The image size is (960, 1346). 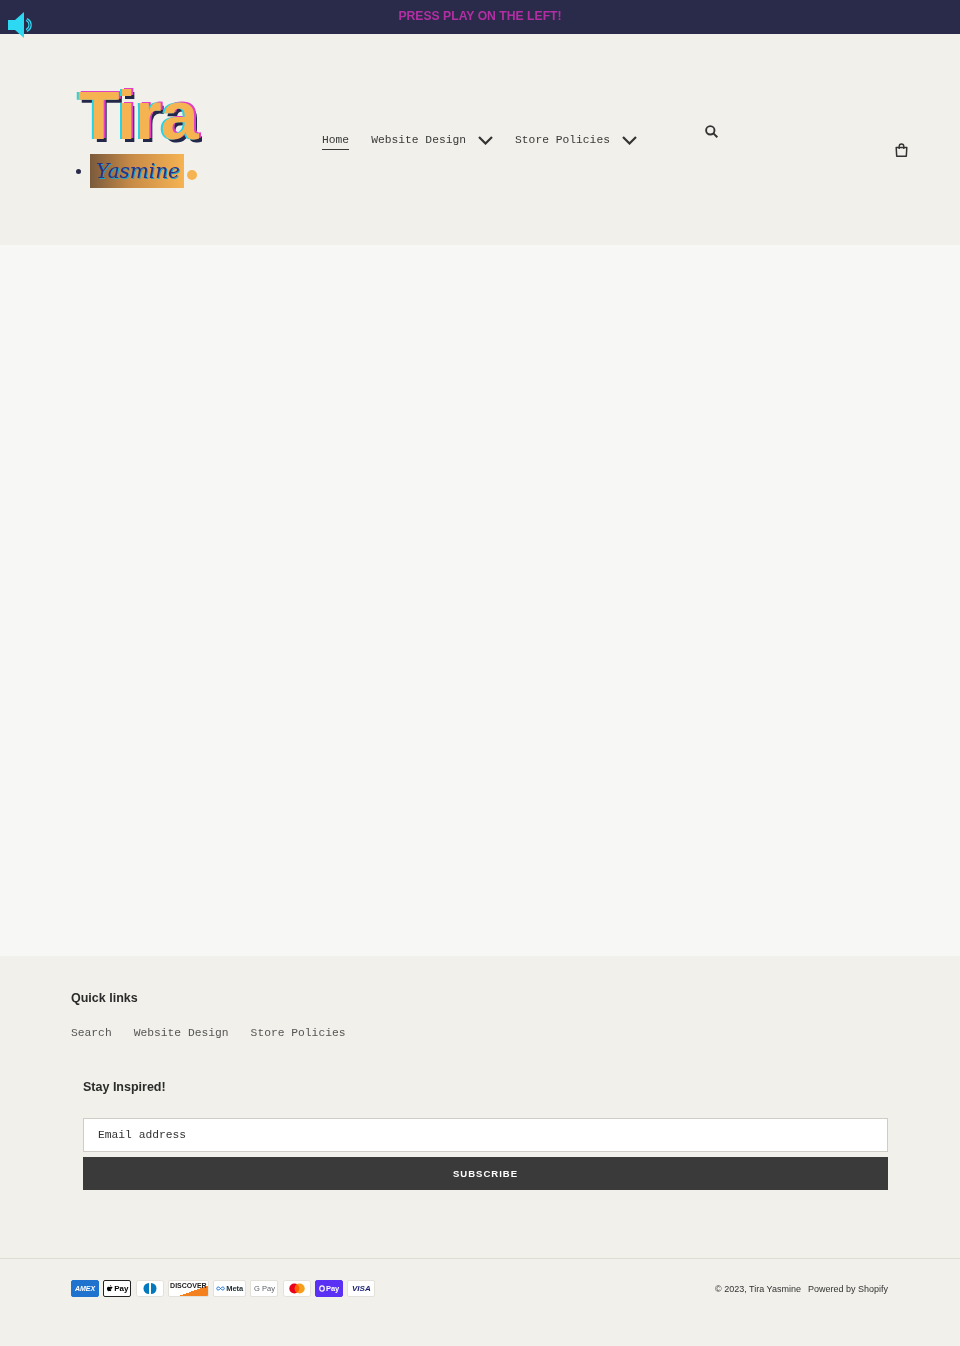 What do you see at coordinates (485, 1135) in the screenshot?
I see `email-field: Email address` at bounding box center [485, 1135].